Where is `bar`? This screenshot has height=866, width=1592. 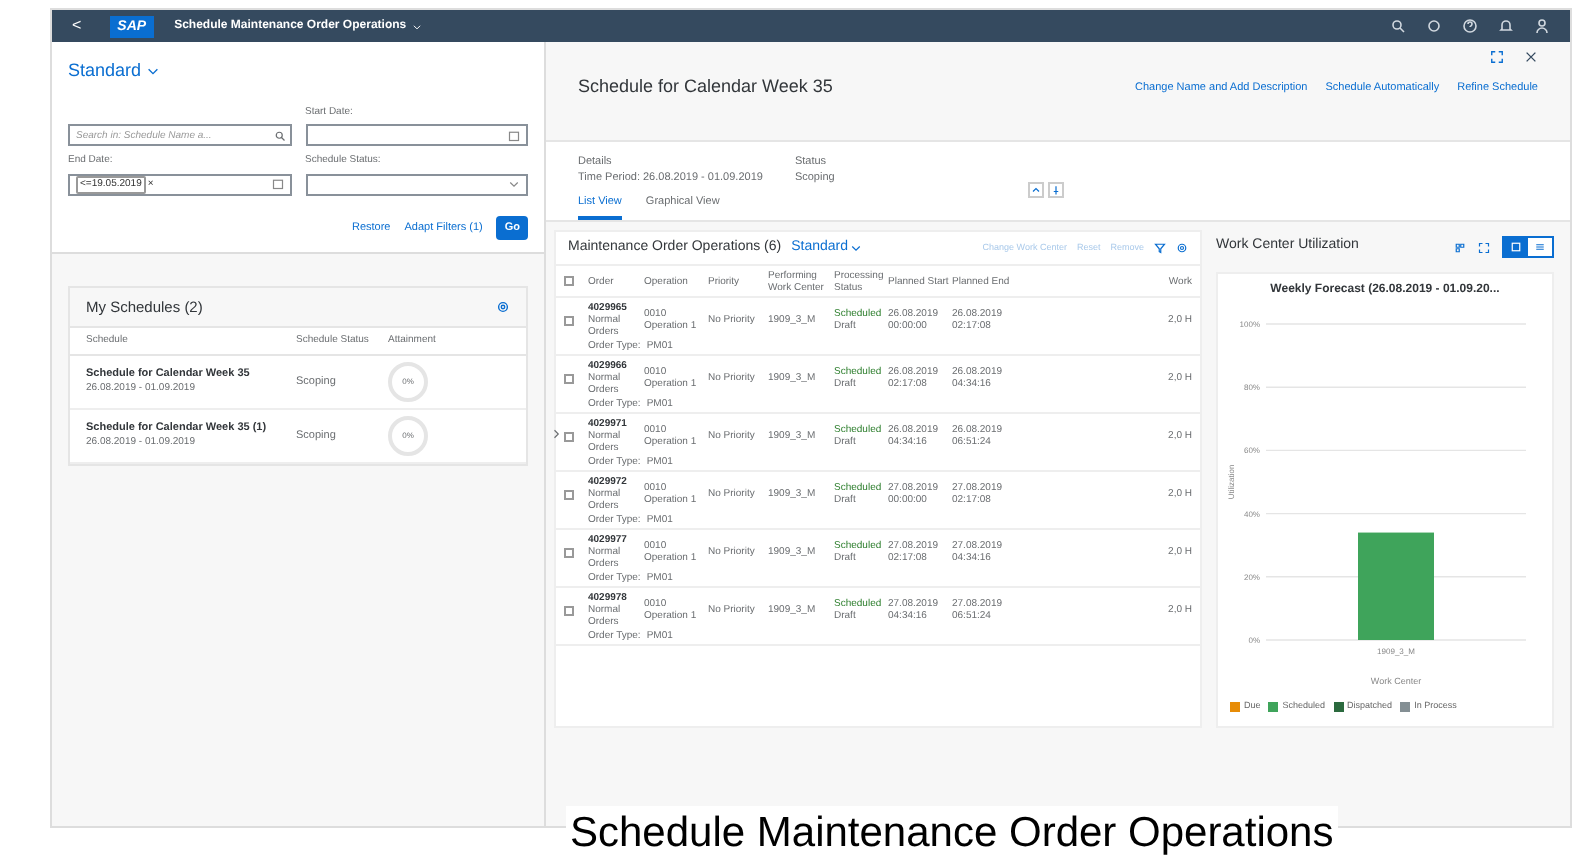 bar is located at coordinates (1396, 586).